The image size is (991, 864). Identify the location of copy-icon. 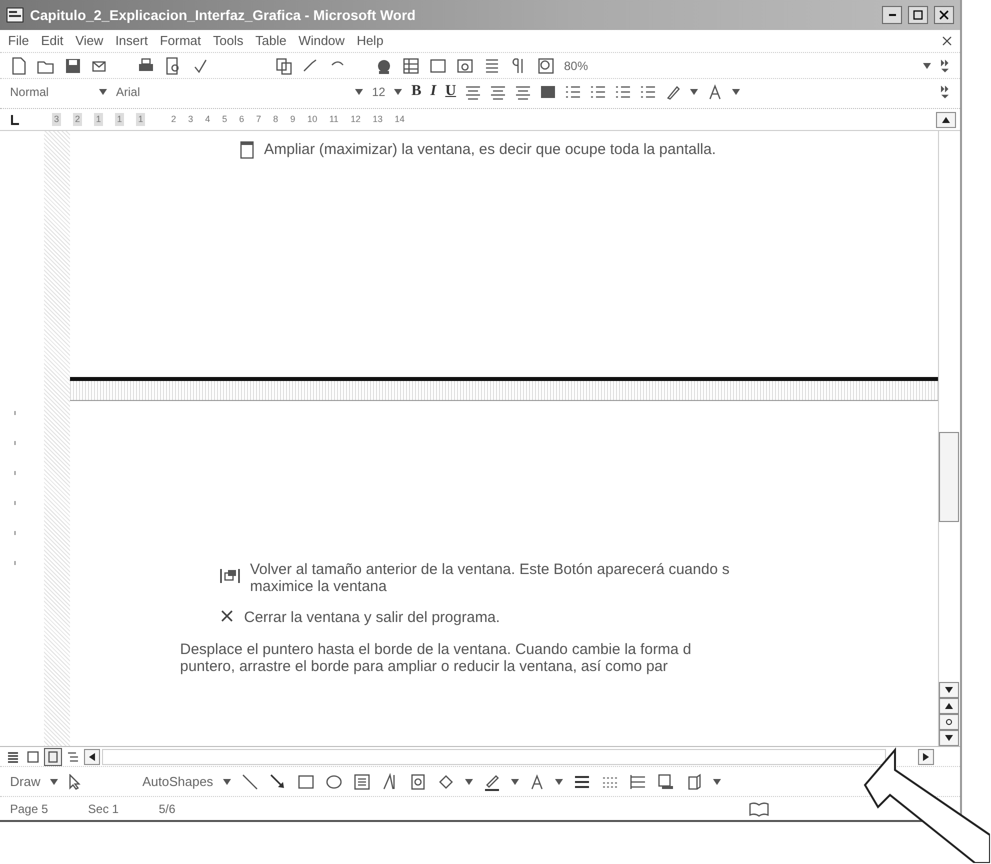
(284, 65).